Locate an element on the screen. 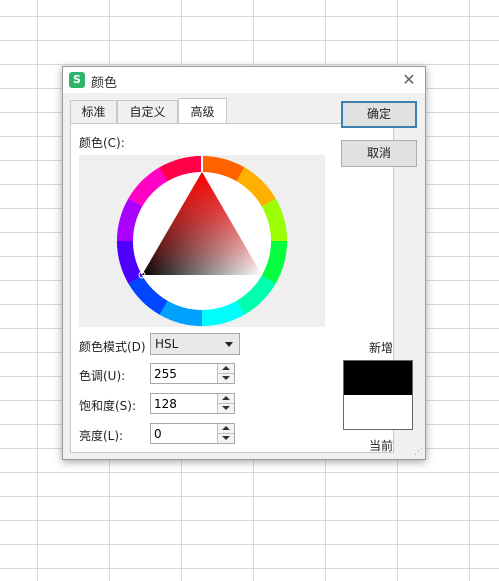 The image size is (499, 581). cancel-button: 取消 is located at coordinates (379, 153).